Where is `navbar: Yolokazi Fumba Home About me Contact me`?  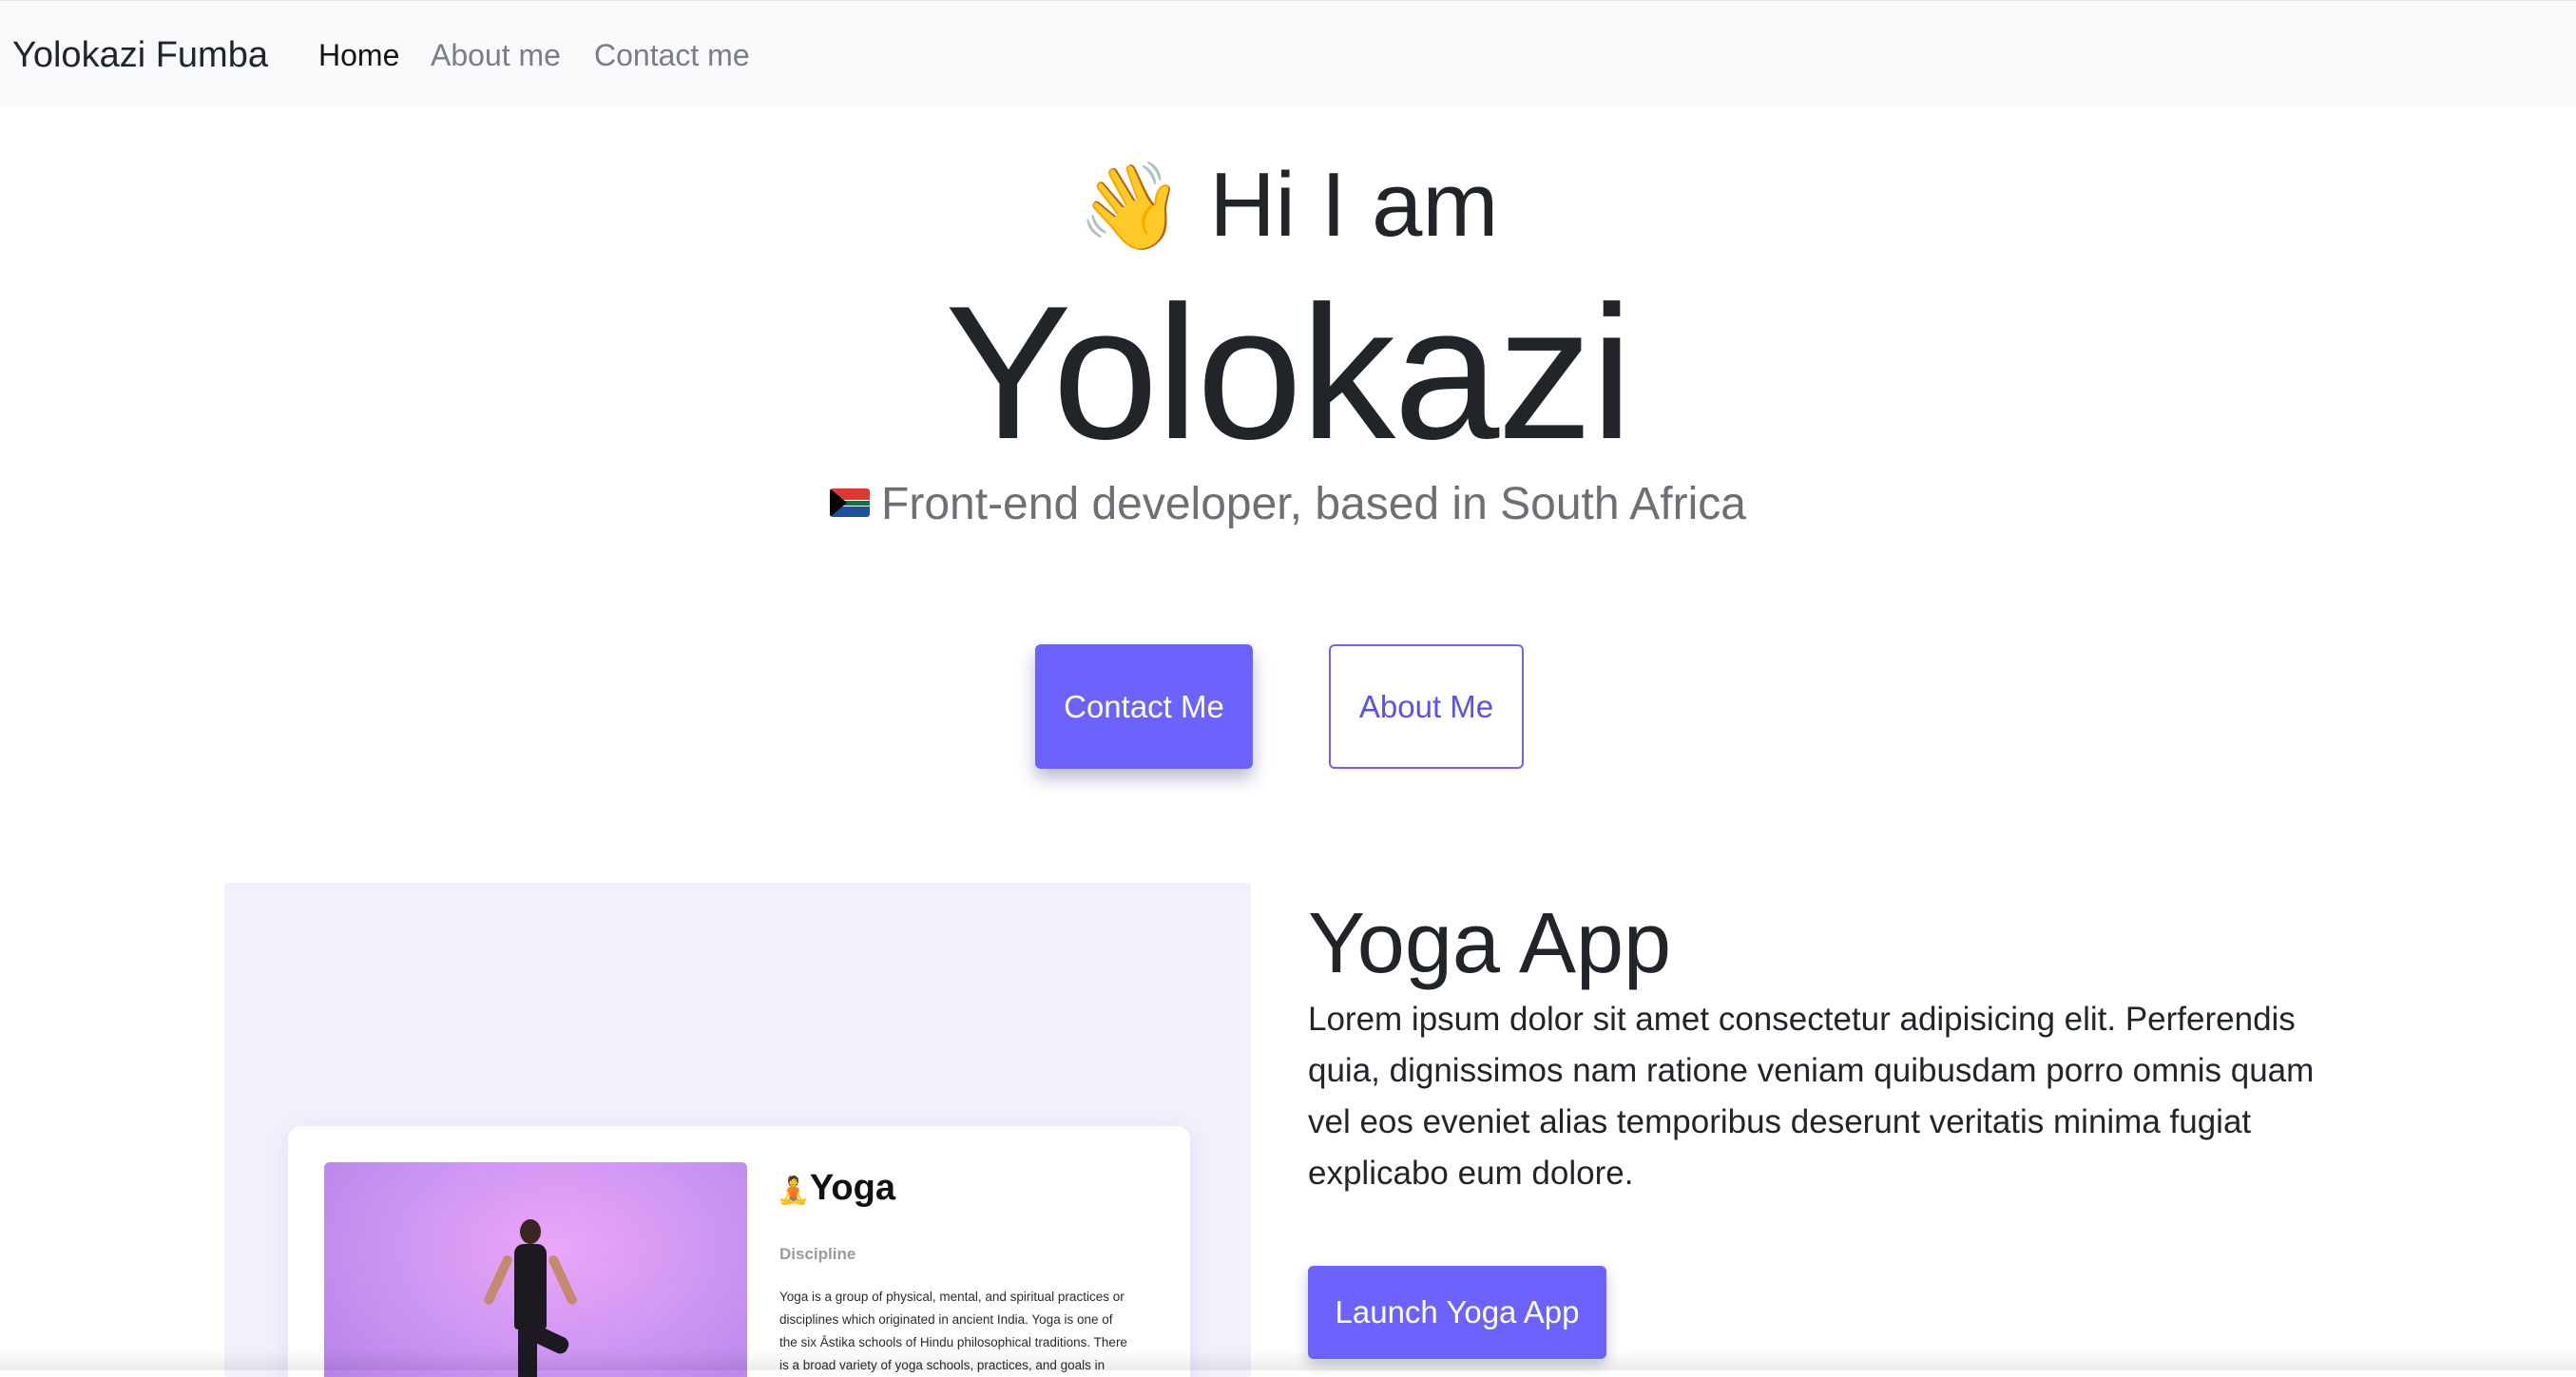
navbar: Yolokazi Fumba Home About me Contact me is located at coordinates (1288, 53).